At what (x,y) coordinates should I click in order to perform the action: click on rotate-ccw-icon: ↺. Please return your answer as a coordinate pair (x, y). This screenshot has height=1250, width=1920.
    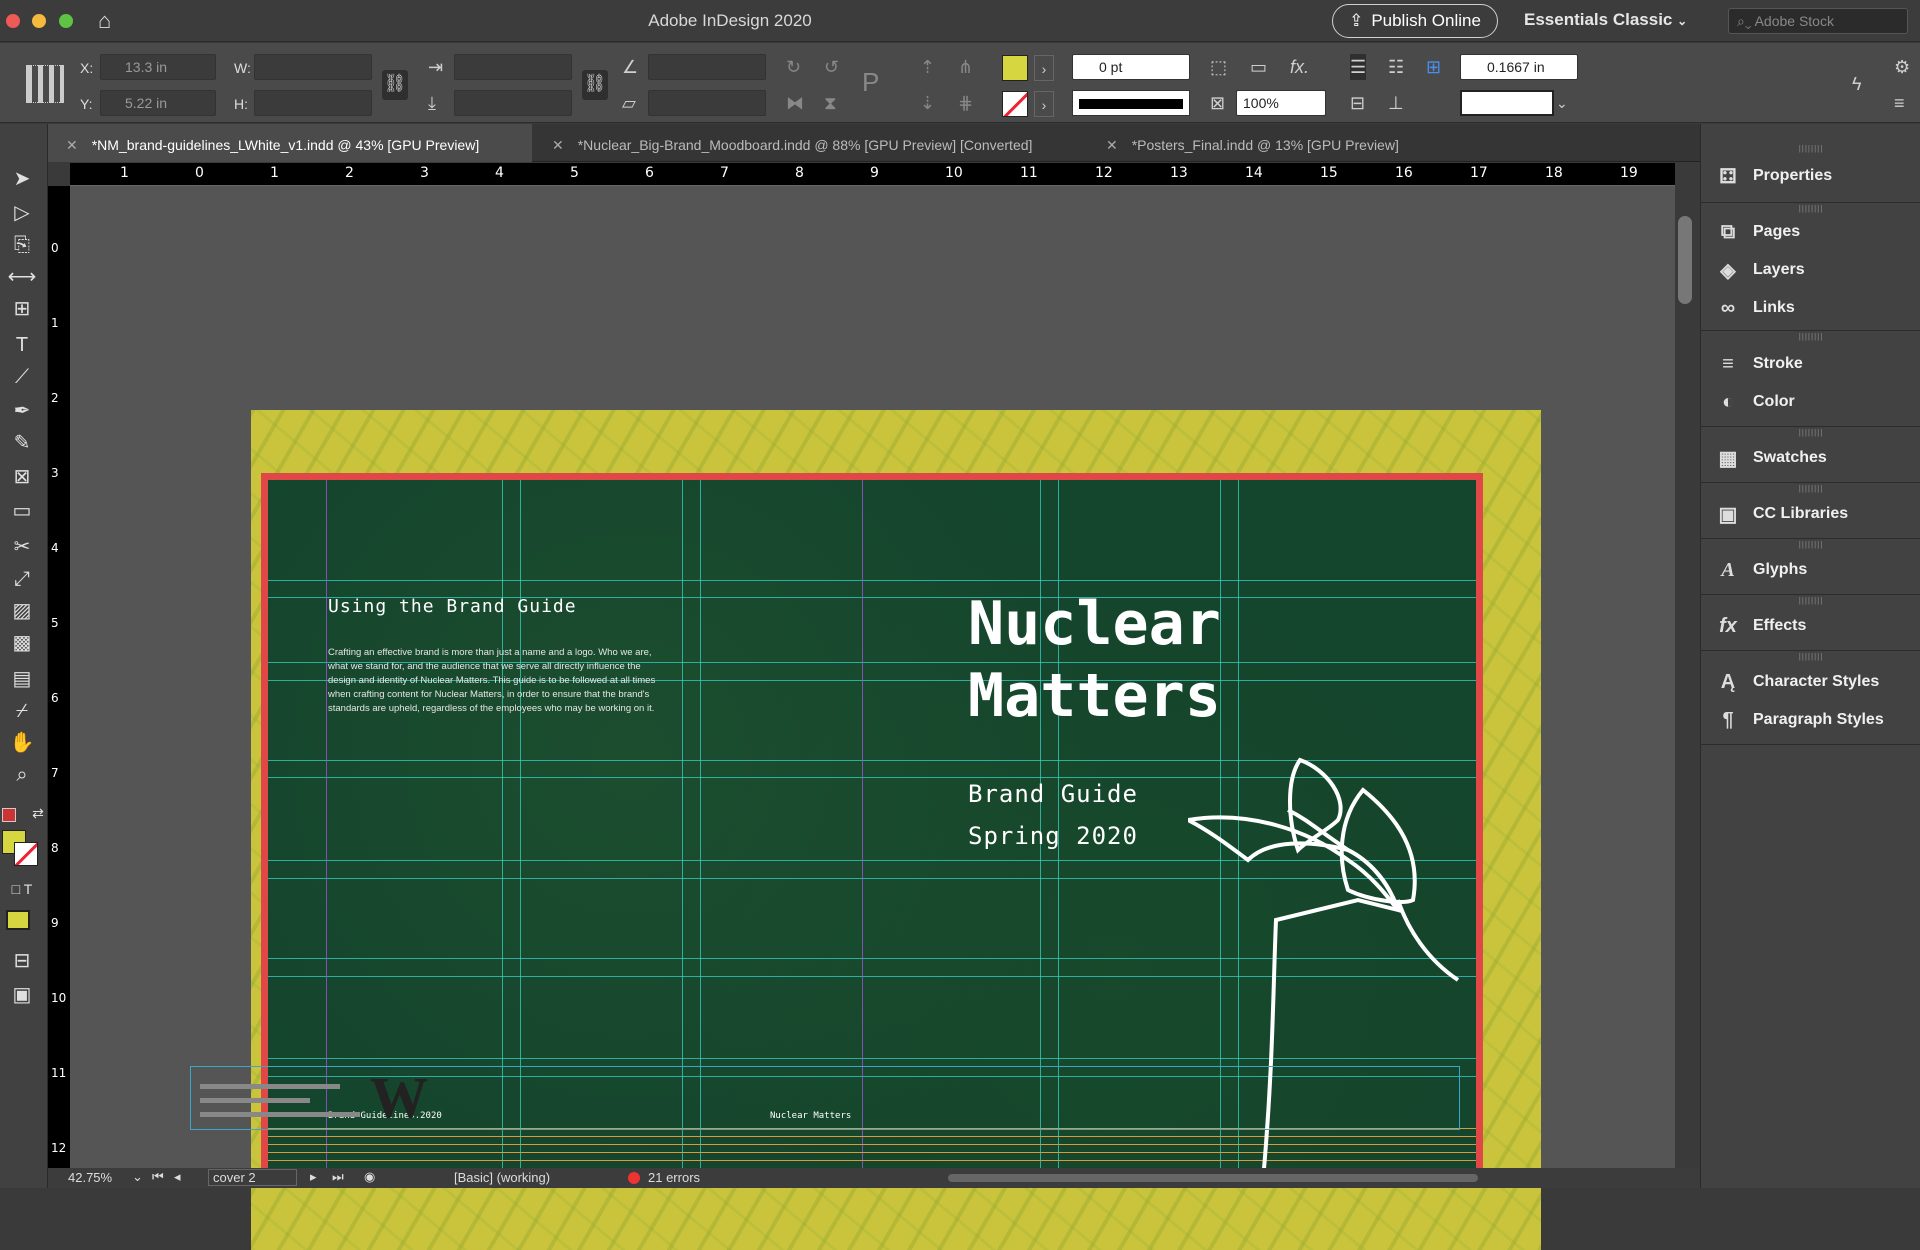
    Looking at the image, I should click on (831, 67).